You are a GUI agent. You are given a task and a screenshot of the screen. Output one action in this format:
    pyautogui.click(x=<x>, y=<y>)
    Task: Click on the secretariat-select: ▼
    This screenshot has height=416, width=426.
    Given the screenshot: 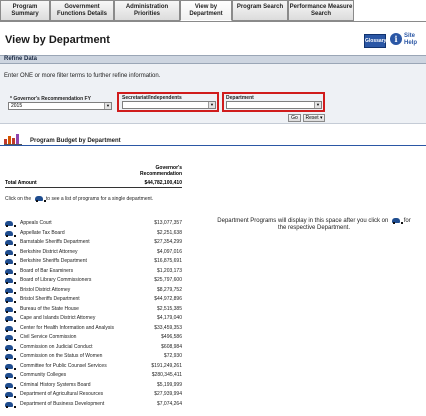 What is the action you would take?
    pyautogui.click(x=169, y=105)
    